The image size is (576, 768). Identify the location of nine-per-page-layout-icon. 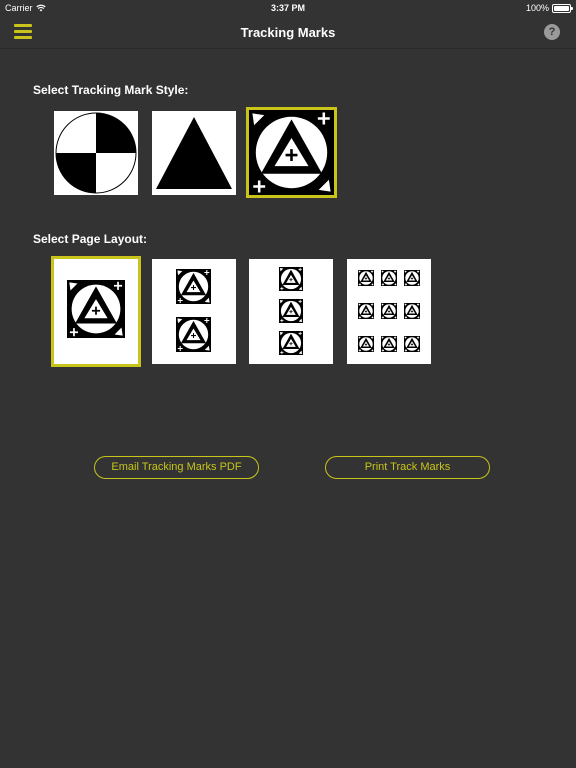
(389, 311).